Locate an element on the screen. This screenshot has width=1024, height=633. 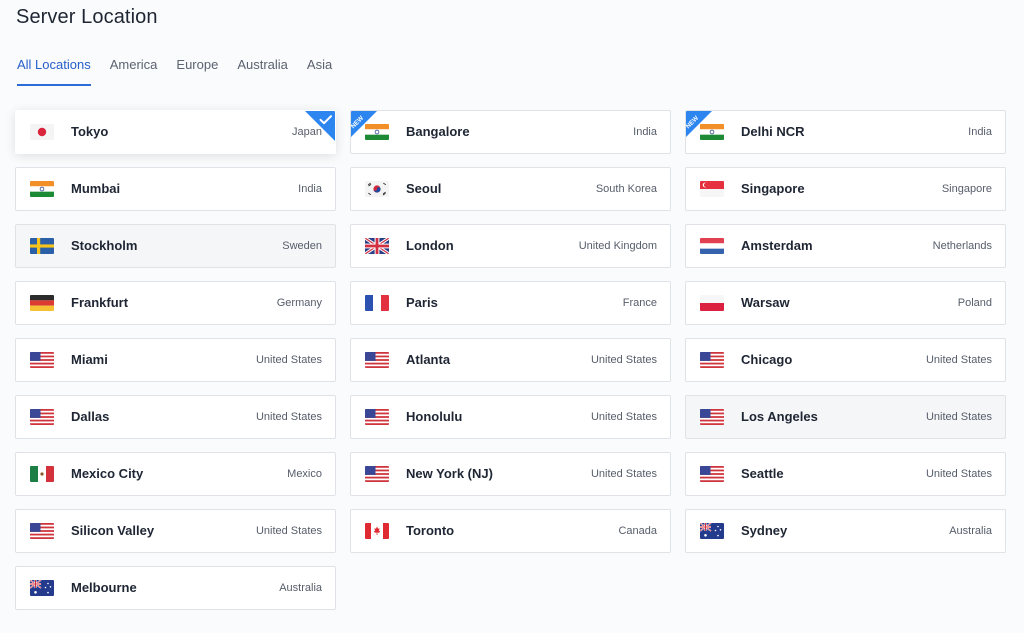
country-name: South Korea is located at coordinates (626, 189).